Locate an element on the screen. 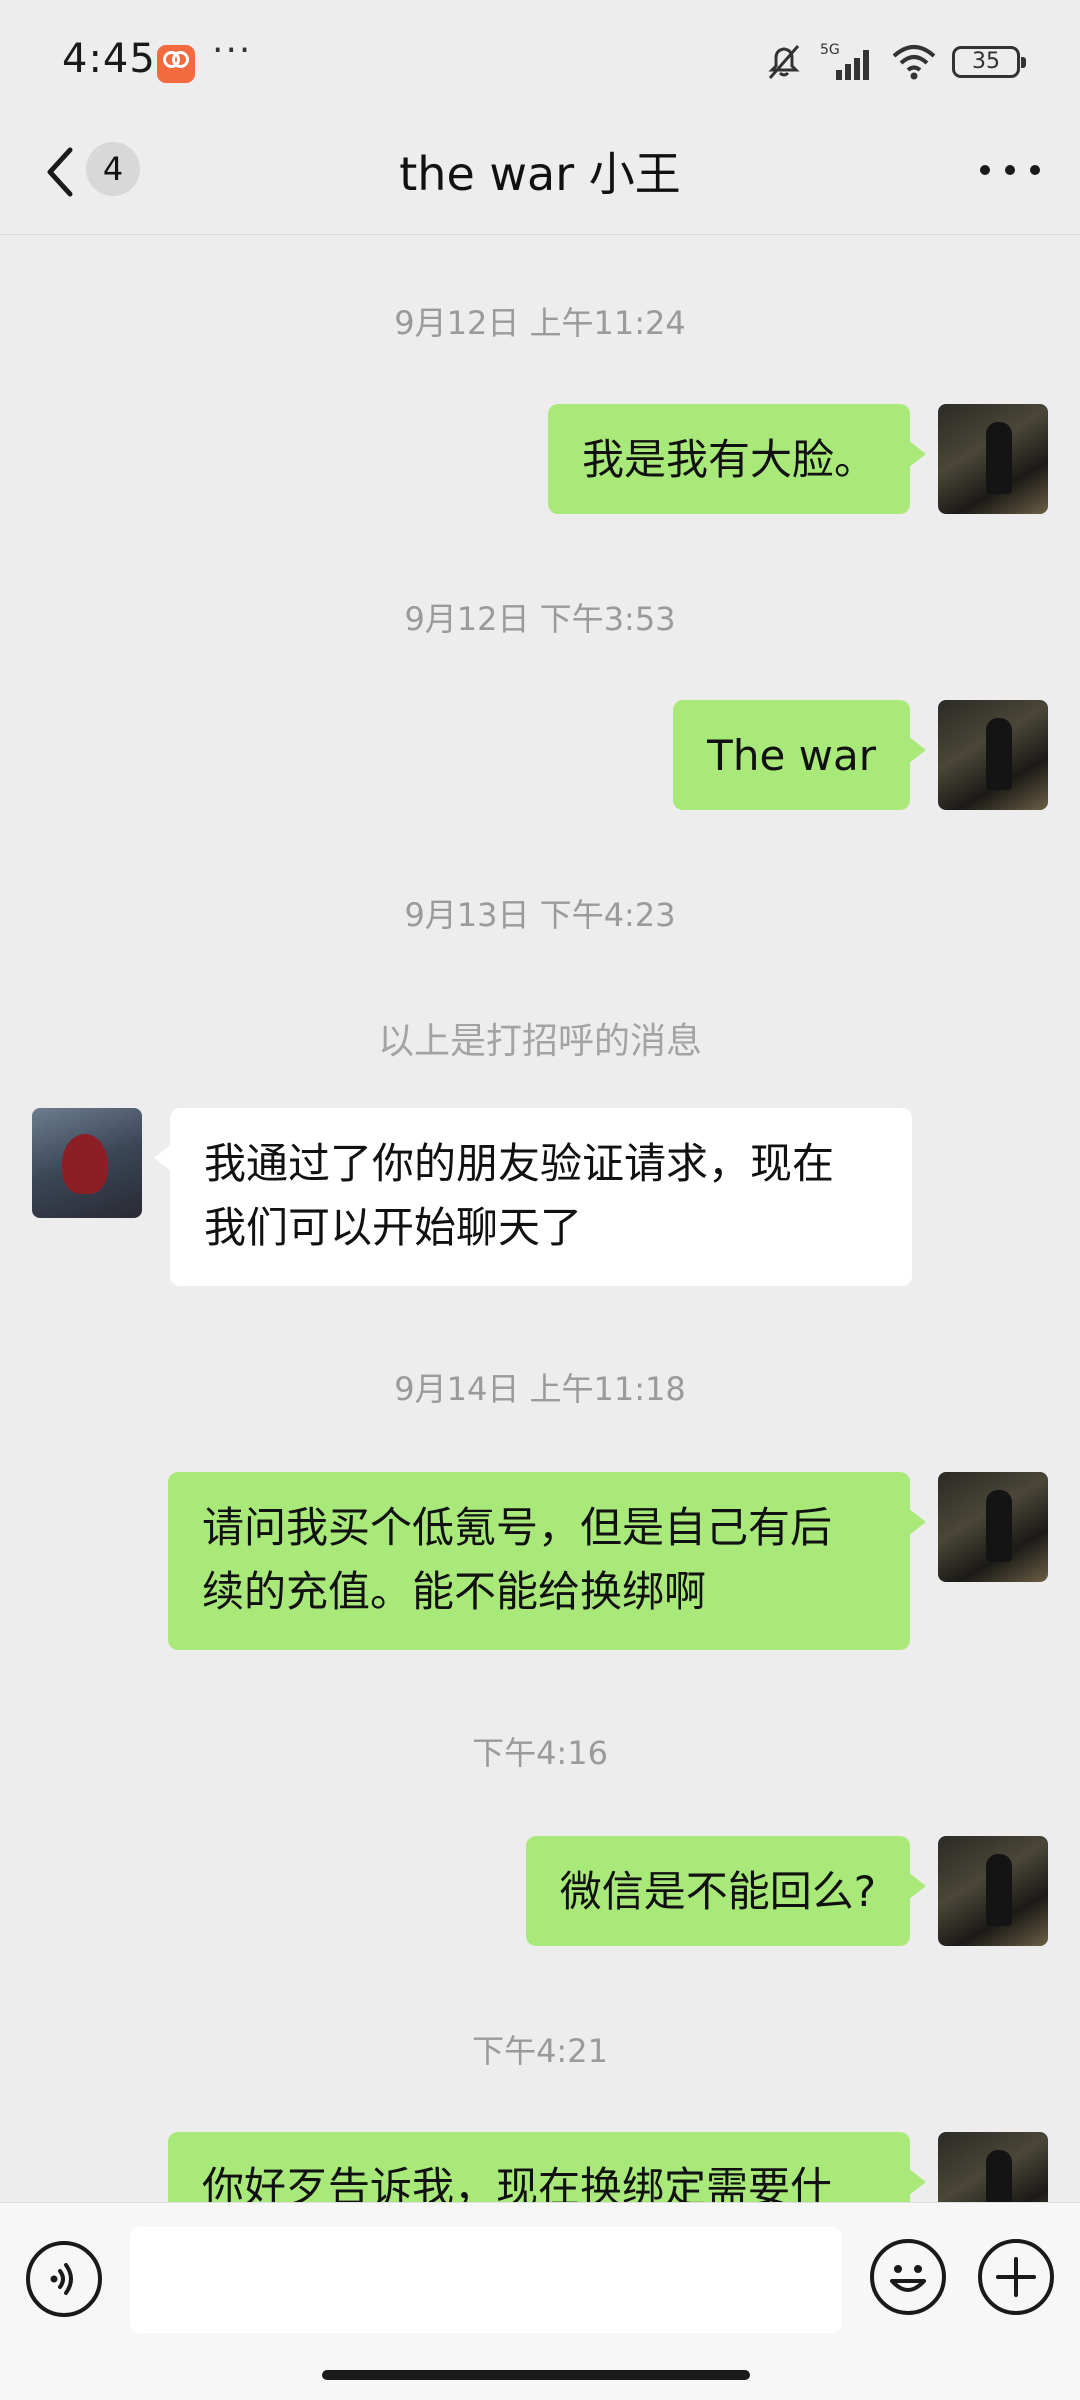 The image size is (1080, 2400). status-indicators: 5G 35 is located at coordinates (894, 62).